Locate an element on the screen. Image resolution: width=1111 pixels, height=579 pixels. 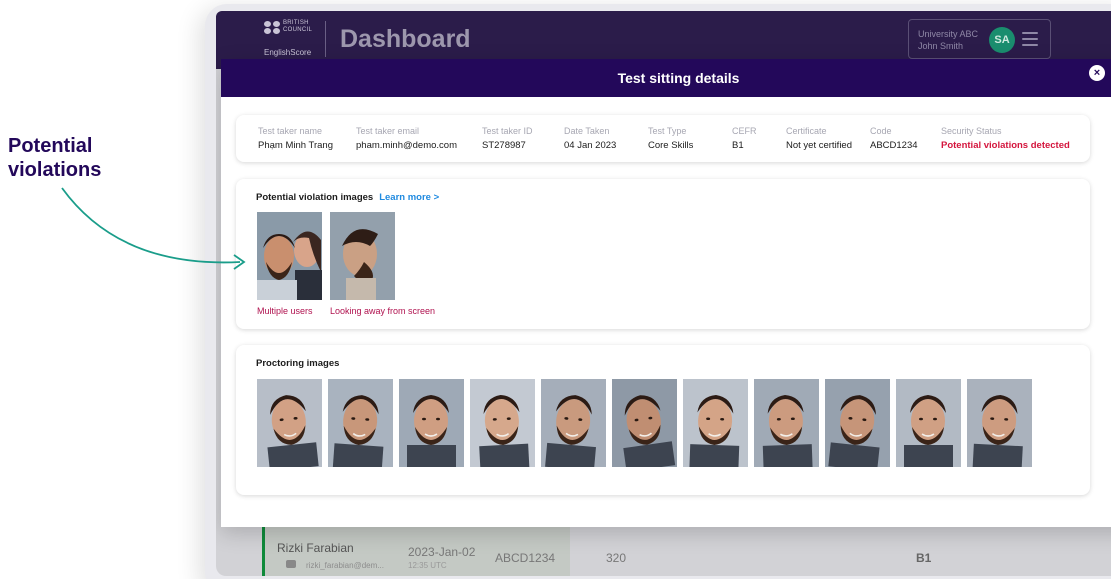
englishscore-label: EnglishScore is located at coordinates (288, 52).